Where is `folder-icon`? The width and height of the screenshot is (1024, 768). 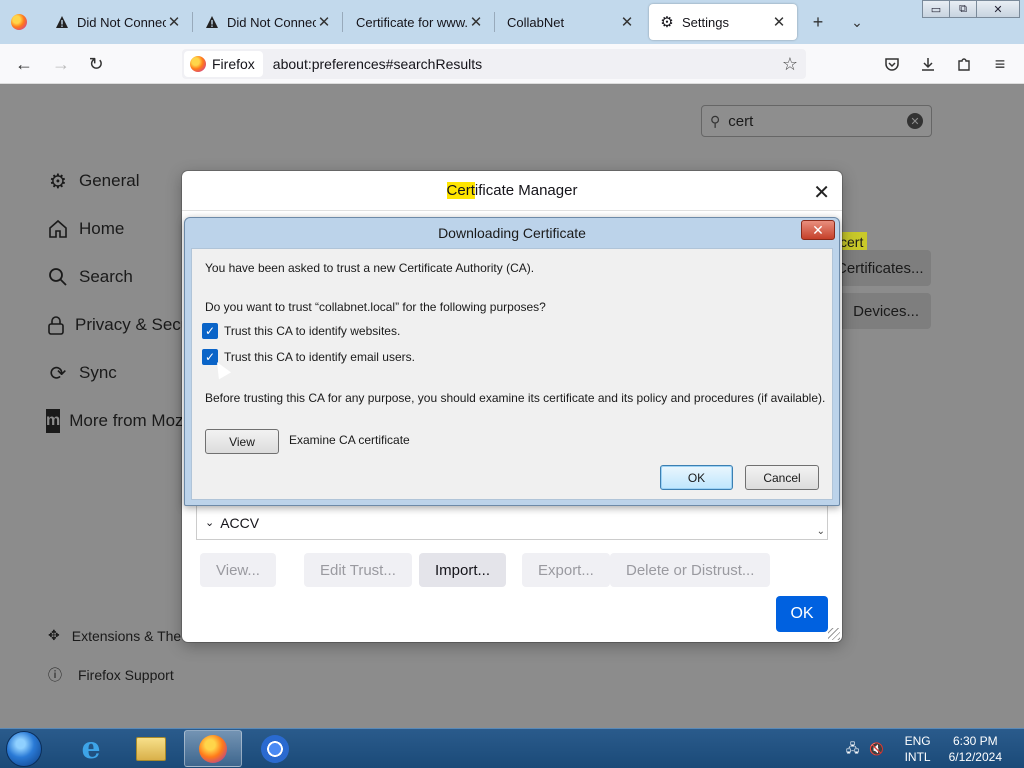 folder-icon is located at coordinates (151, 748).